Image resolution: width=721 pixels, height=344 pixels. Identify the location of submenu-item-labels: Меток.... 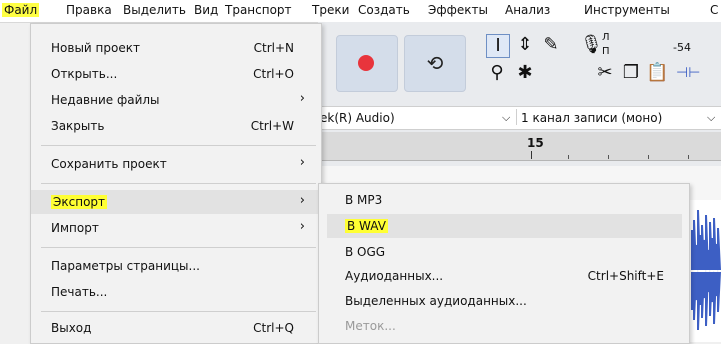
(504, 326).